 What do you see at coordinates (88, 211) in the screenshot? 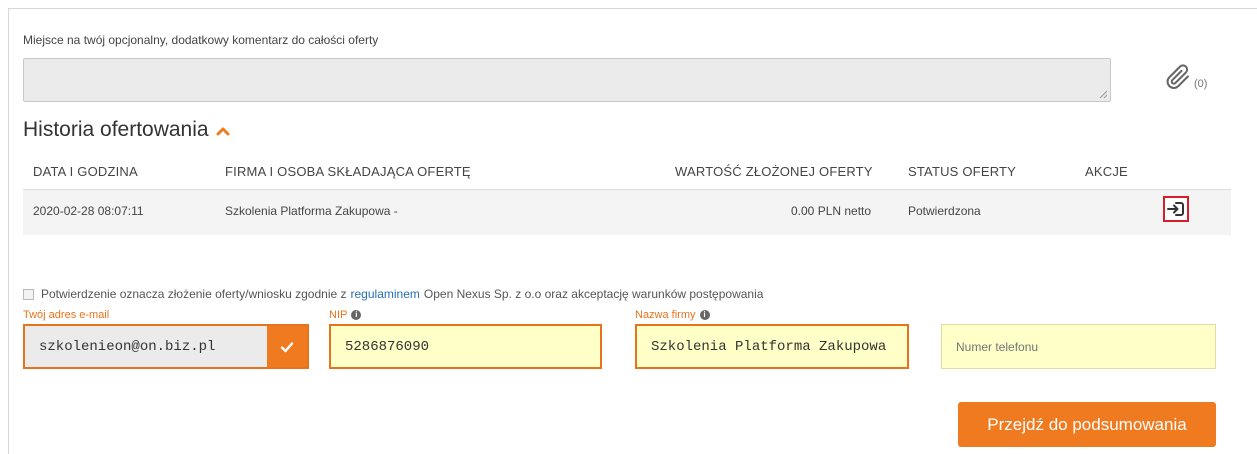
I see `row-date: 2020-02-28 08:07:11` at bounding box center [88, 211].